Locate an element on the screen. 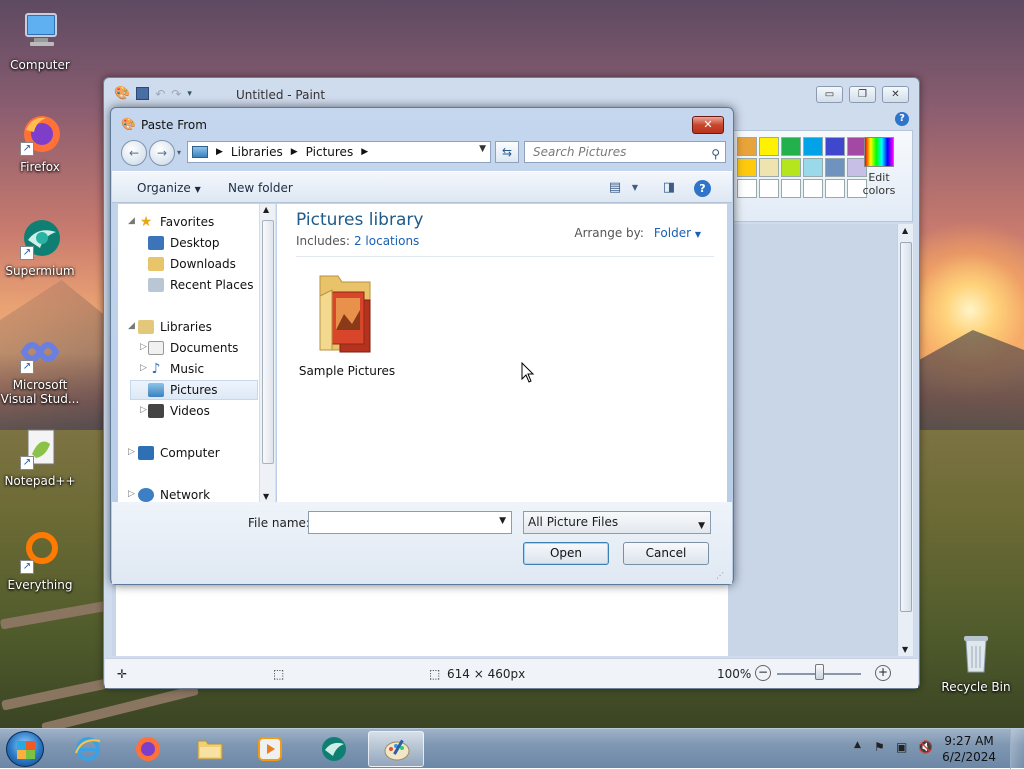  desktop-icon-supermium: ↗ Supermium is located at coordinates (40, 247).